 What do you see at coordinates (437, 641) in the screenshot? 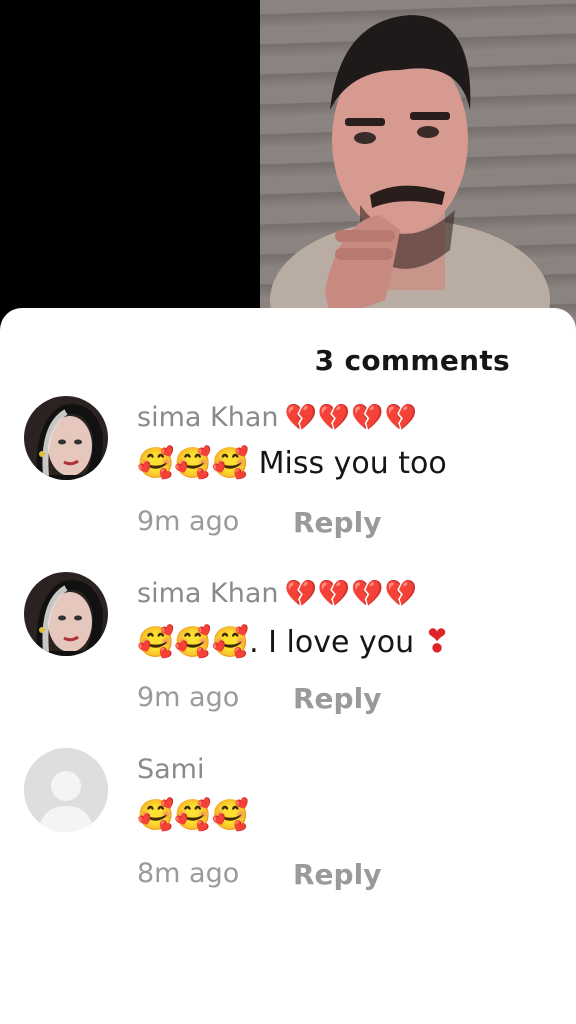
I see `heart-exclamation-icon: ❣` at bounding box center [437, 641].